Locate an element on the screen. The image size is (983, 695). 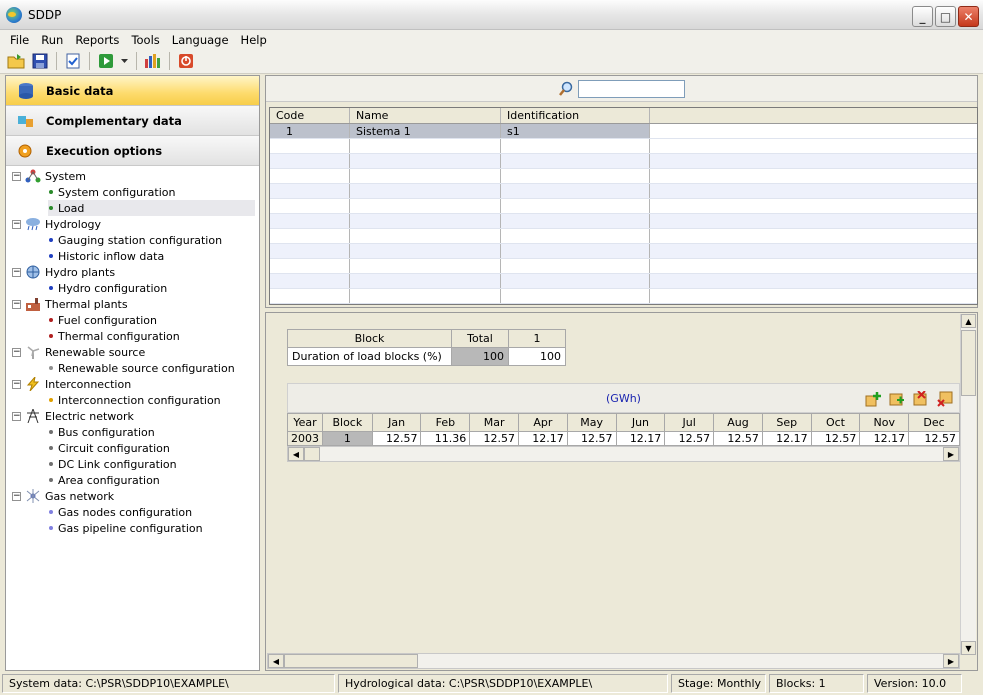
tree-item-thermal-configuration: Thermal configuration is located at coordinates (132, 336).